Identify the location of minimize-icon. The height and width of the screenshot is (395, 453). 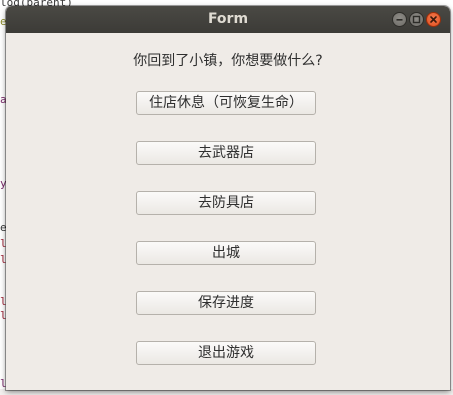
(399, 20).